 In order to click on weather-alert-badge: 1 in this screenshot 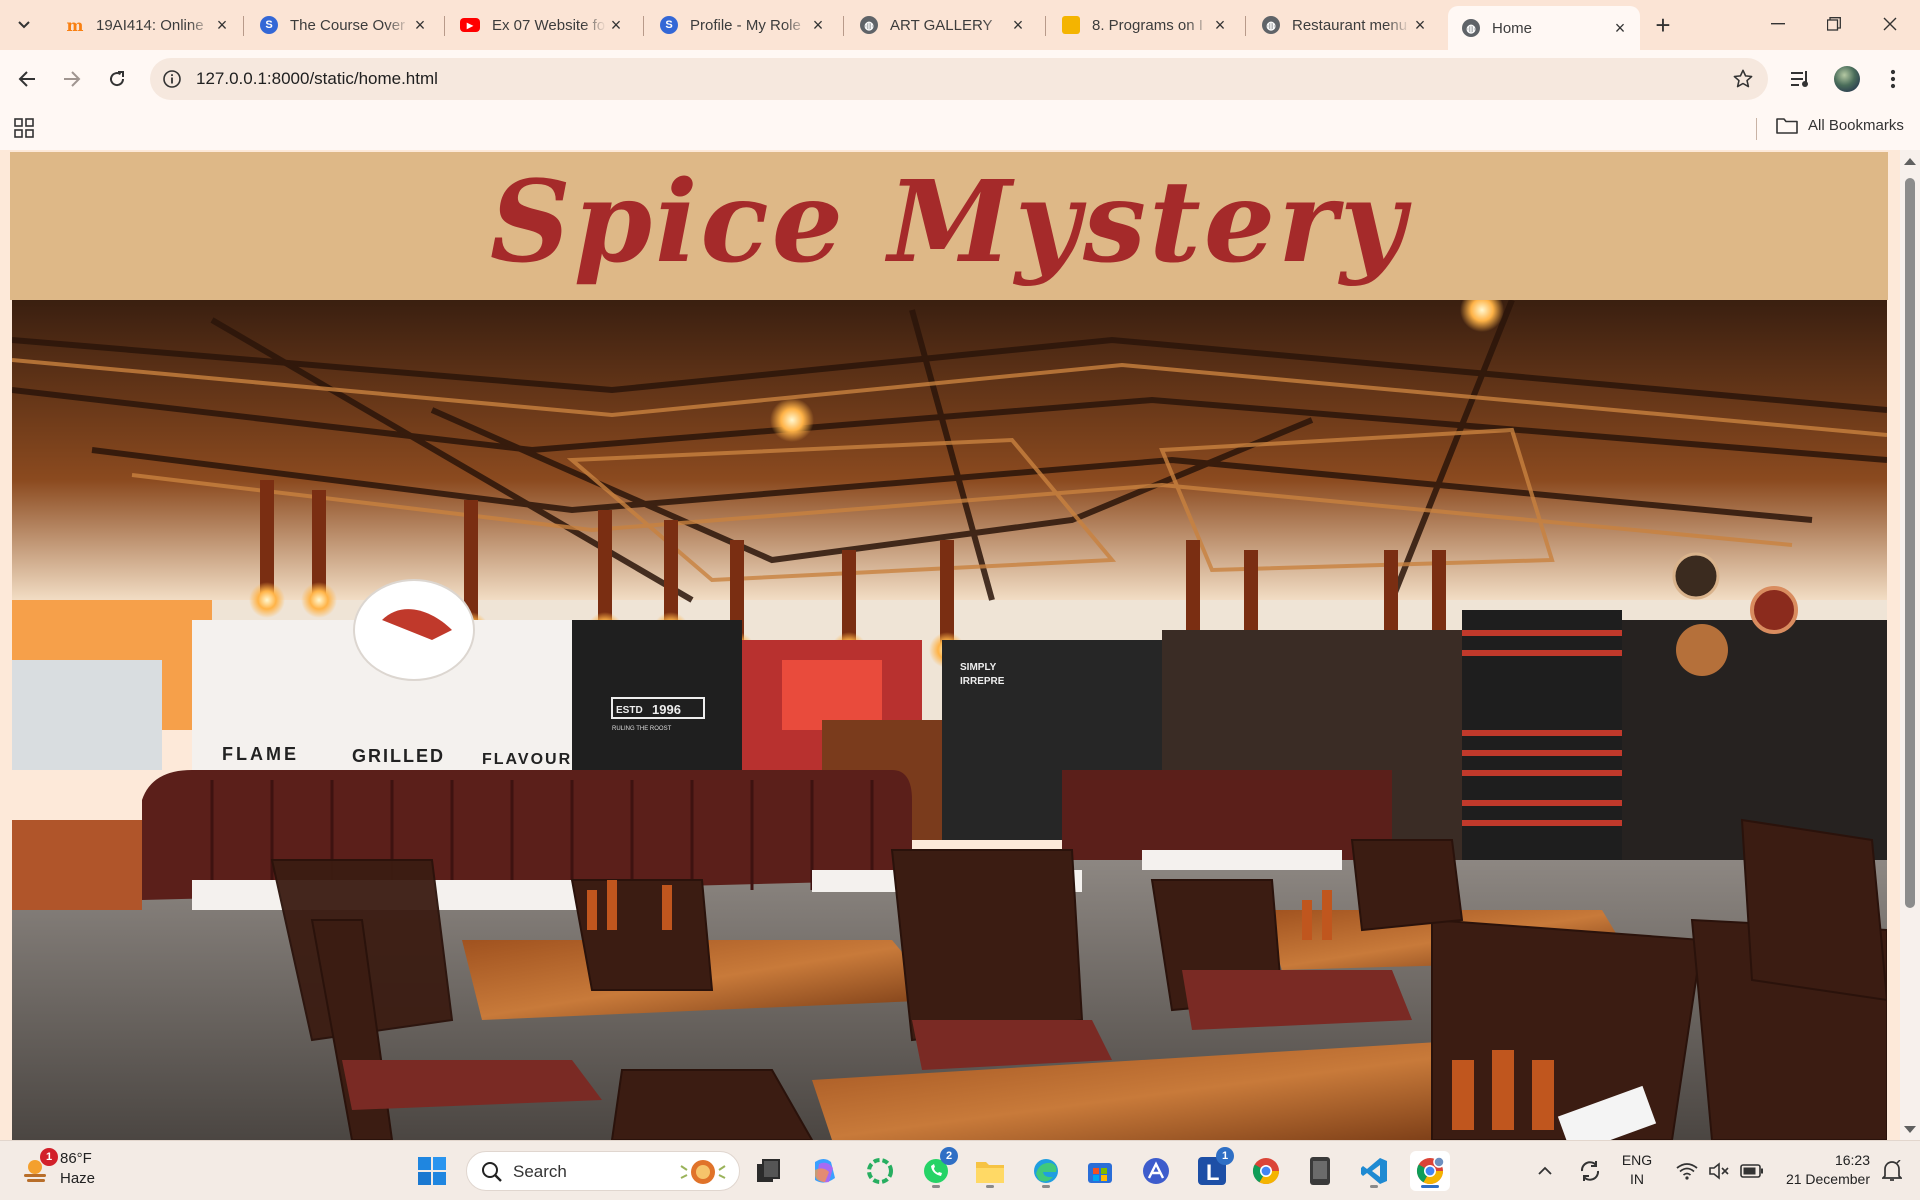, I will do `click(49, 1157)`.